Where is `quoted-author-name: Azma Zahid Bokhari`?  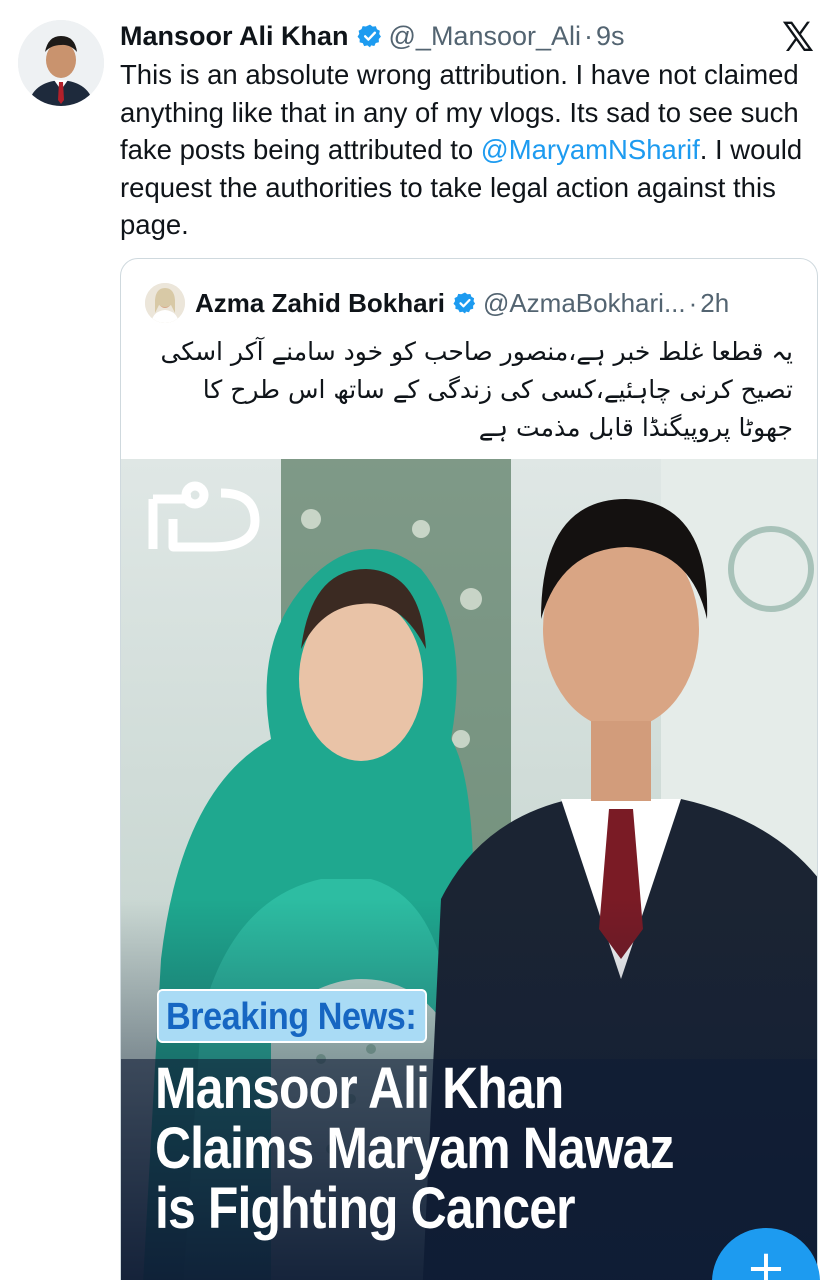 quoted-author-name: Azma Zahid Bokhari is located at coordinates (320, 303).